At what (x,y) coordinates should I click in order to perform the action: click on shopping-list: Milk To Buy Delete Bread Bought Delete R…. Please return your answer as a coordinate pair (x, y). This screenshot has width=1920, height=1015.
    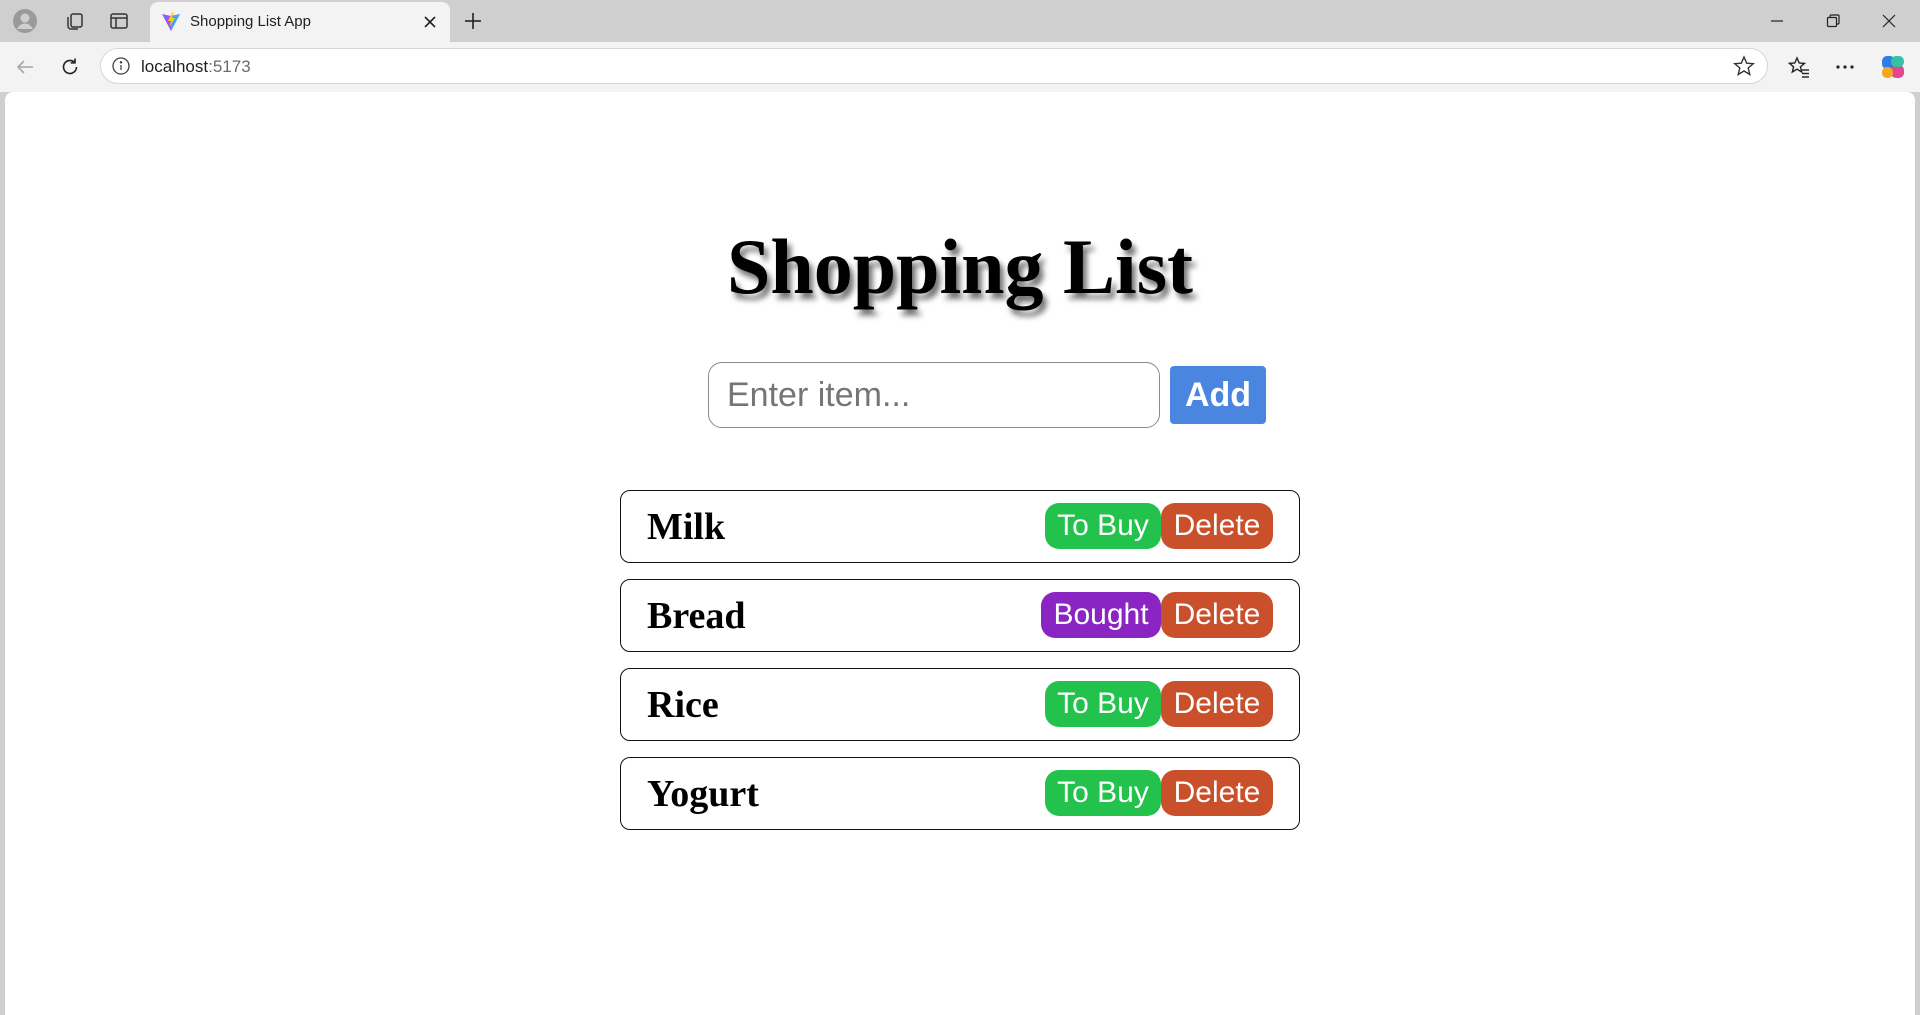
    Looking at the image, I should click on (960, 668).